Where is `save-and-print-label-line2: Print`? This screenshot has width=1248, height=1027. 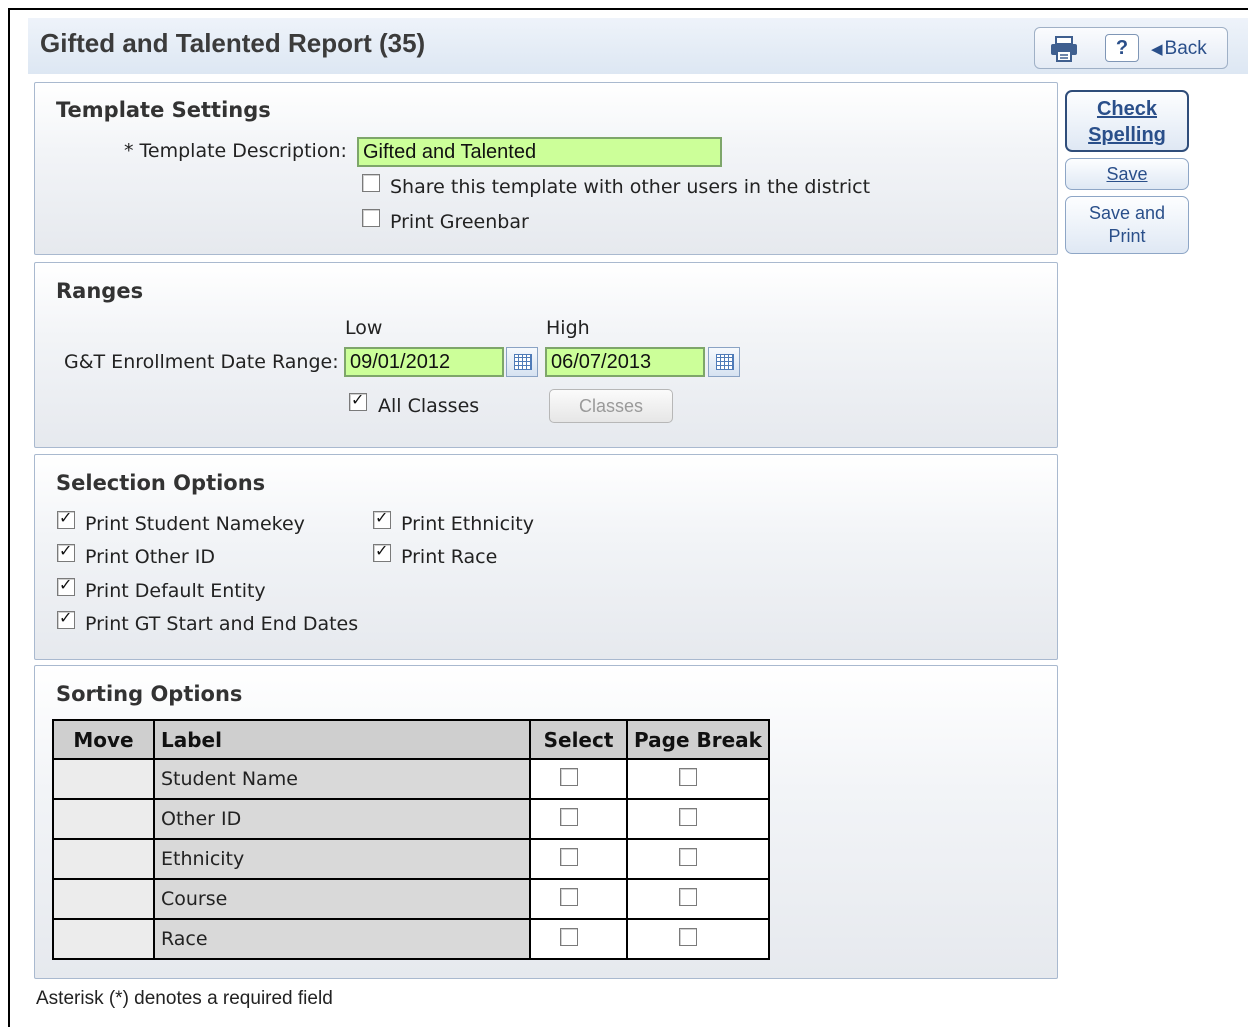
save-and-print-label-line2: Print is located at coordinates (1127, 236).